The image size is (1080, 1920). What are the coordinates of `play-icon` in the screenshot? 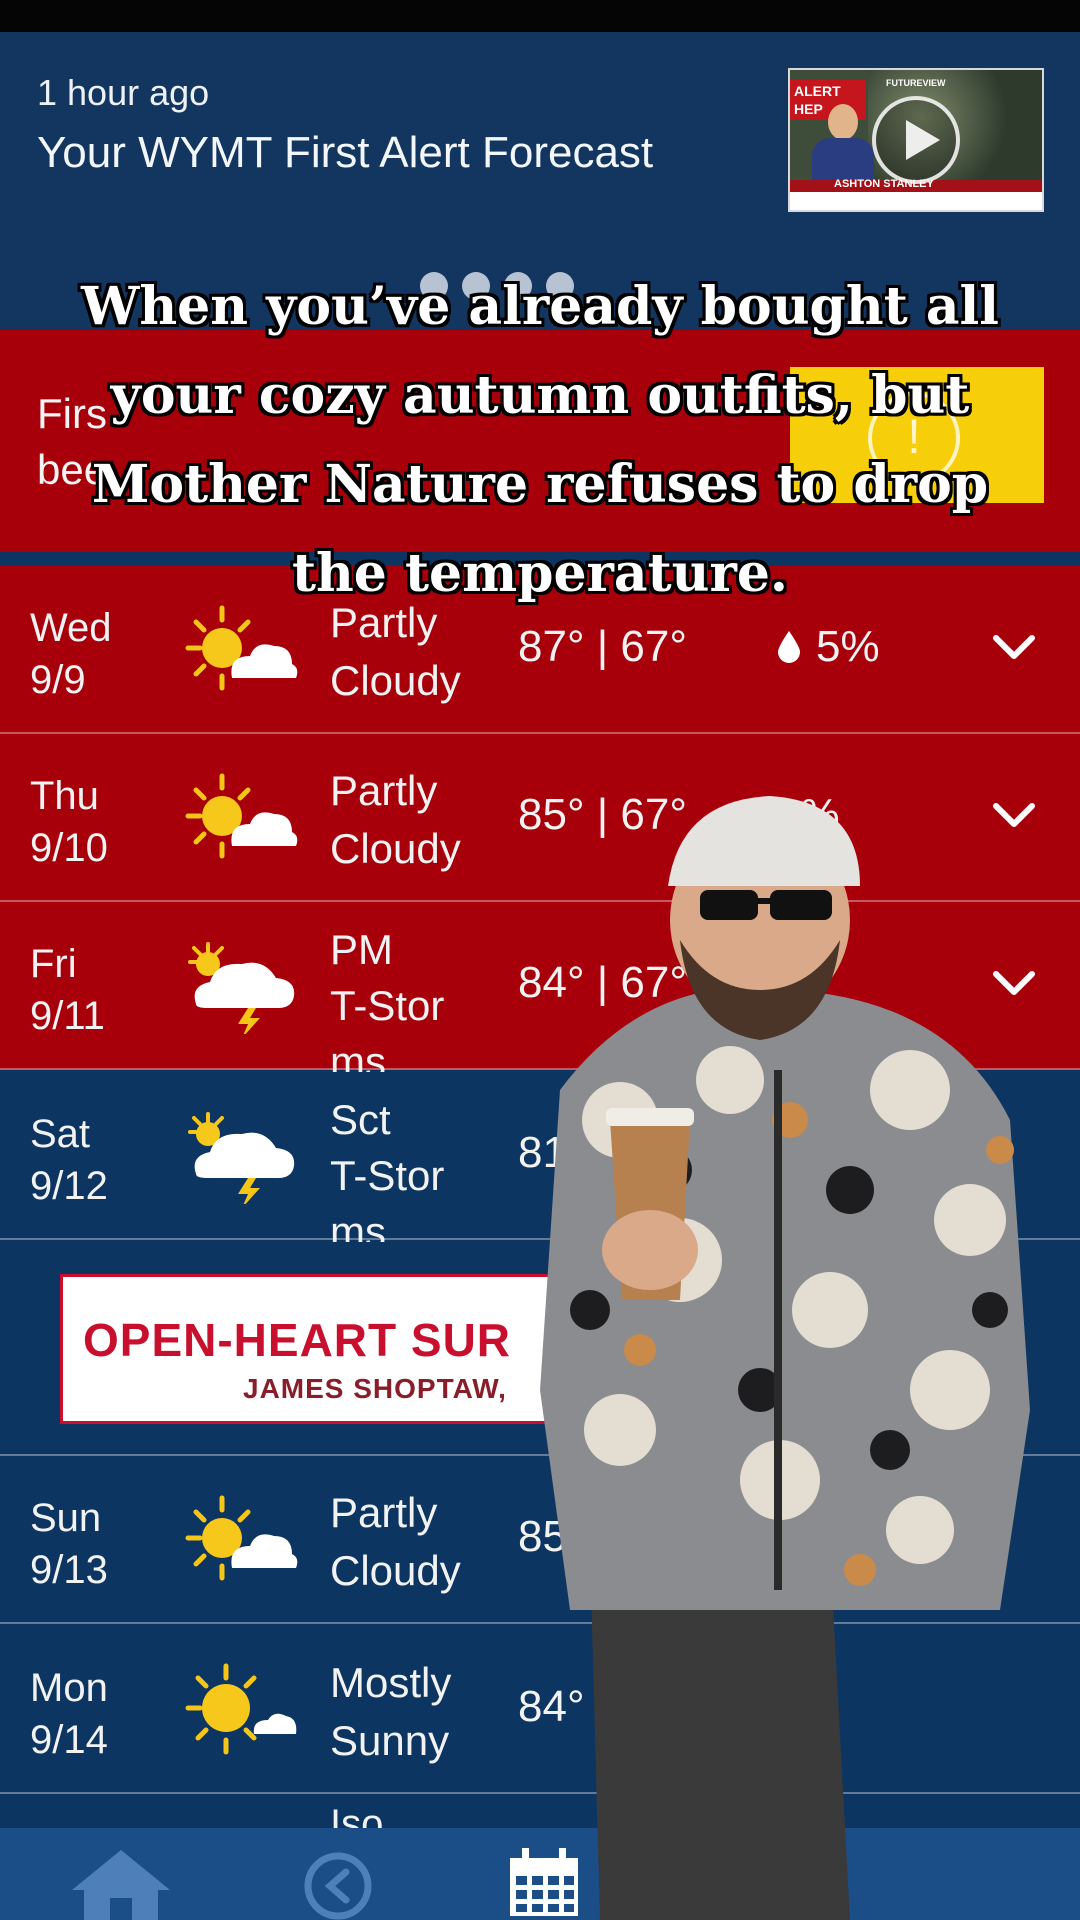 It's located at (916, 140).